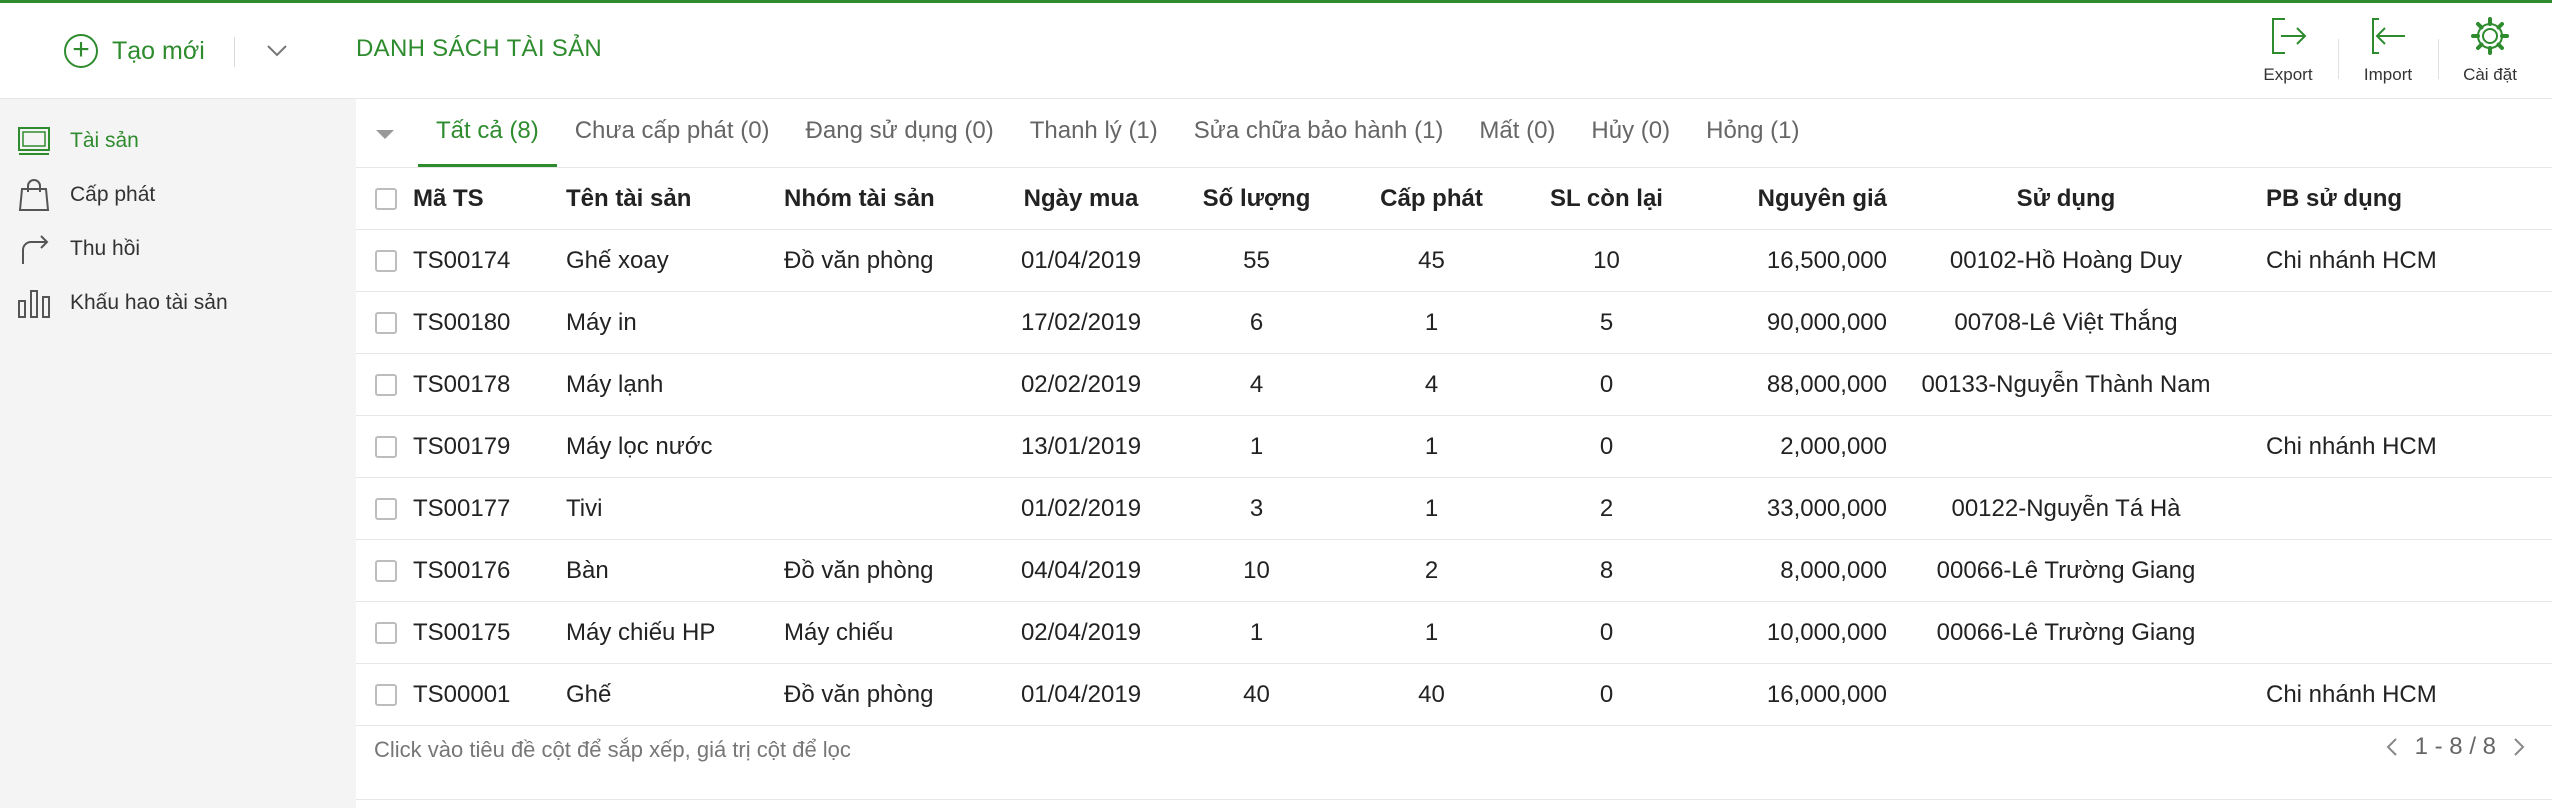 The width and height of the screenshot is (2552, 808). What do you see at coordinates (488, 694) in the screenshot?
I see `cell-asset-code: TS00001` at bounding box center [488, 694].